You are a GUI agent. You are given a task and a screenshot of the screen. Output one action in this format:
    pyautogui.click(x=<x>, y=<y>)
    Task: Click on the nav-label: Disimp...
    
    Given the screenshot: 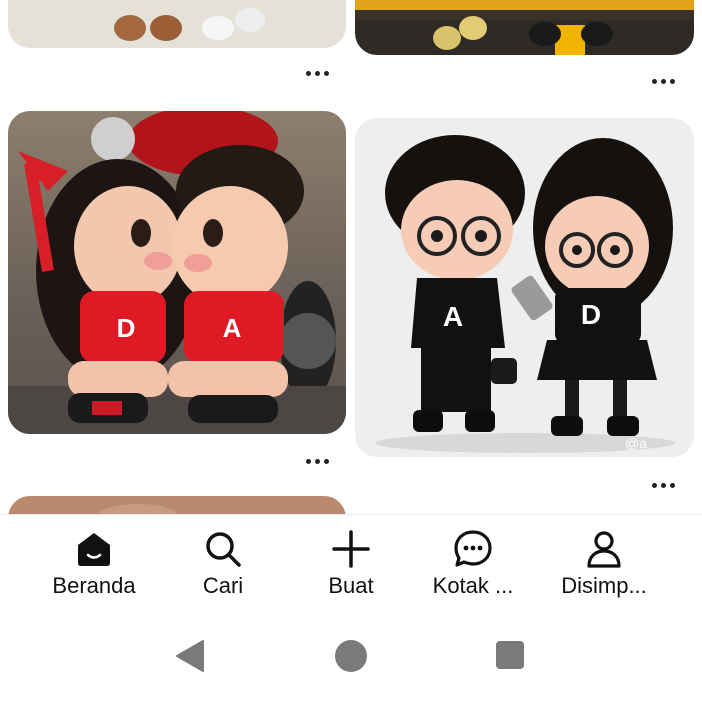 What is the action you would take?
    pyautogui.click(x=604, y=585)
    